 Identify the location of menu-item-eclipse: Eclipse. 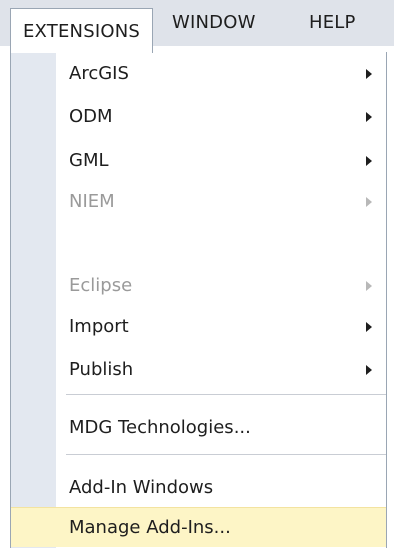
(198, 286).